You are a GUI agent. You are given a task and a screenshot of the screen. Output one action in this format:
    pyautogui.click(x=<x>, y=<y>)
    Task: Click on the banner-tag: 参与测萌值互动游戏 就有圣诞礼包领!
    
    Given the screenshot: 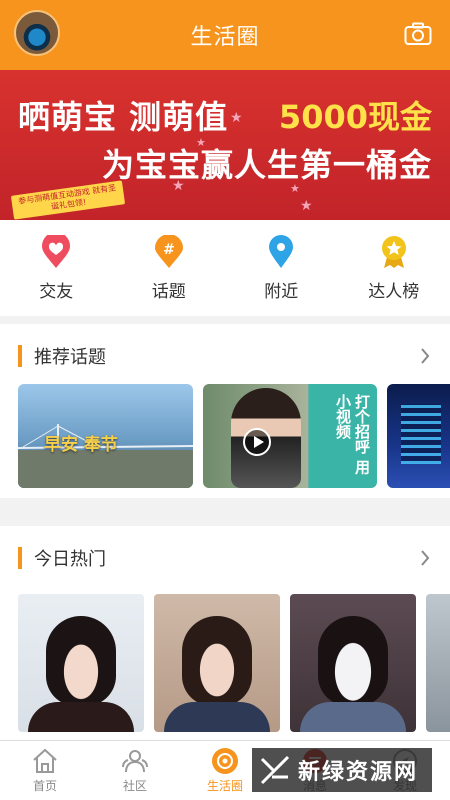 What is the action you would take?
    pyautogui.click(x=68, y=200)
    